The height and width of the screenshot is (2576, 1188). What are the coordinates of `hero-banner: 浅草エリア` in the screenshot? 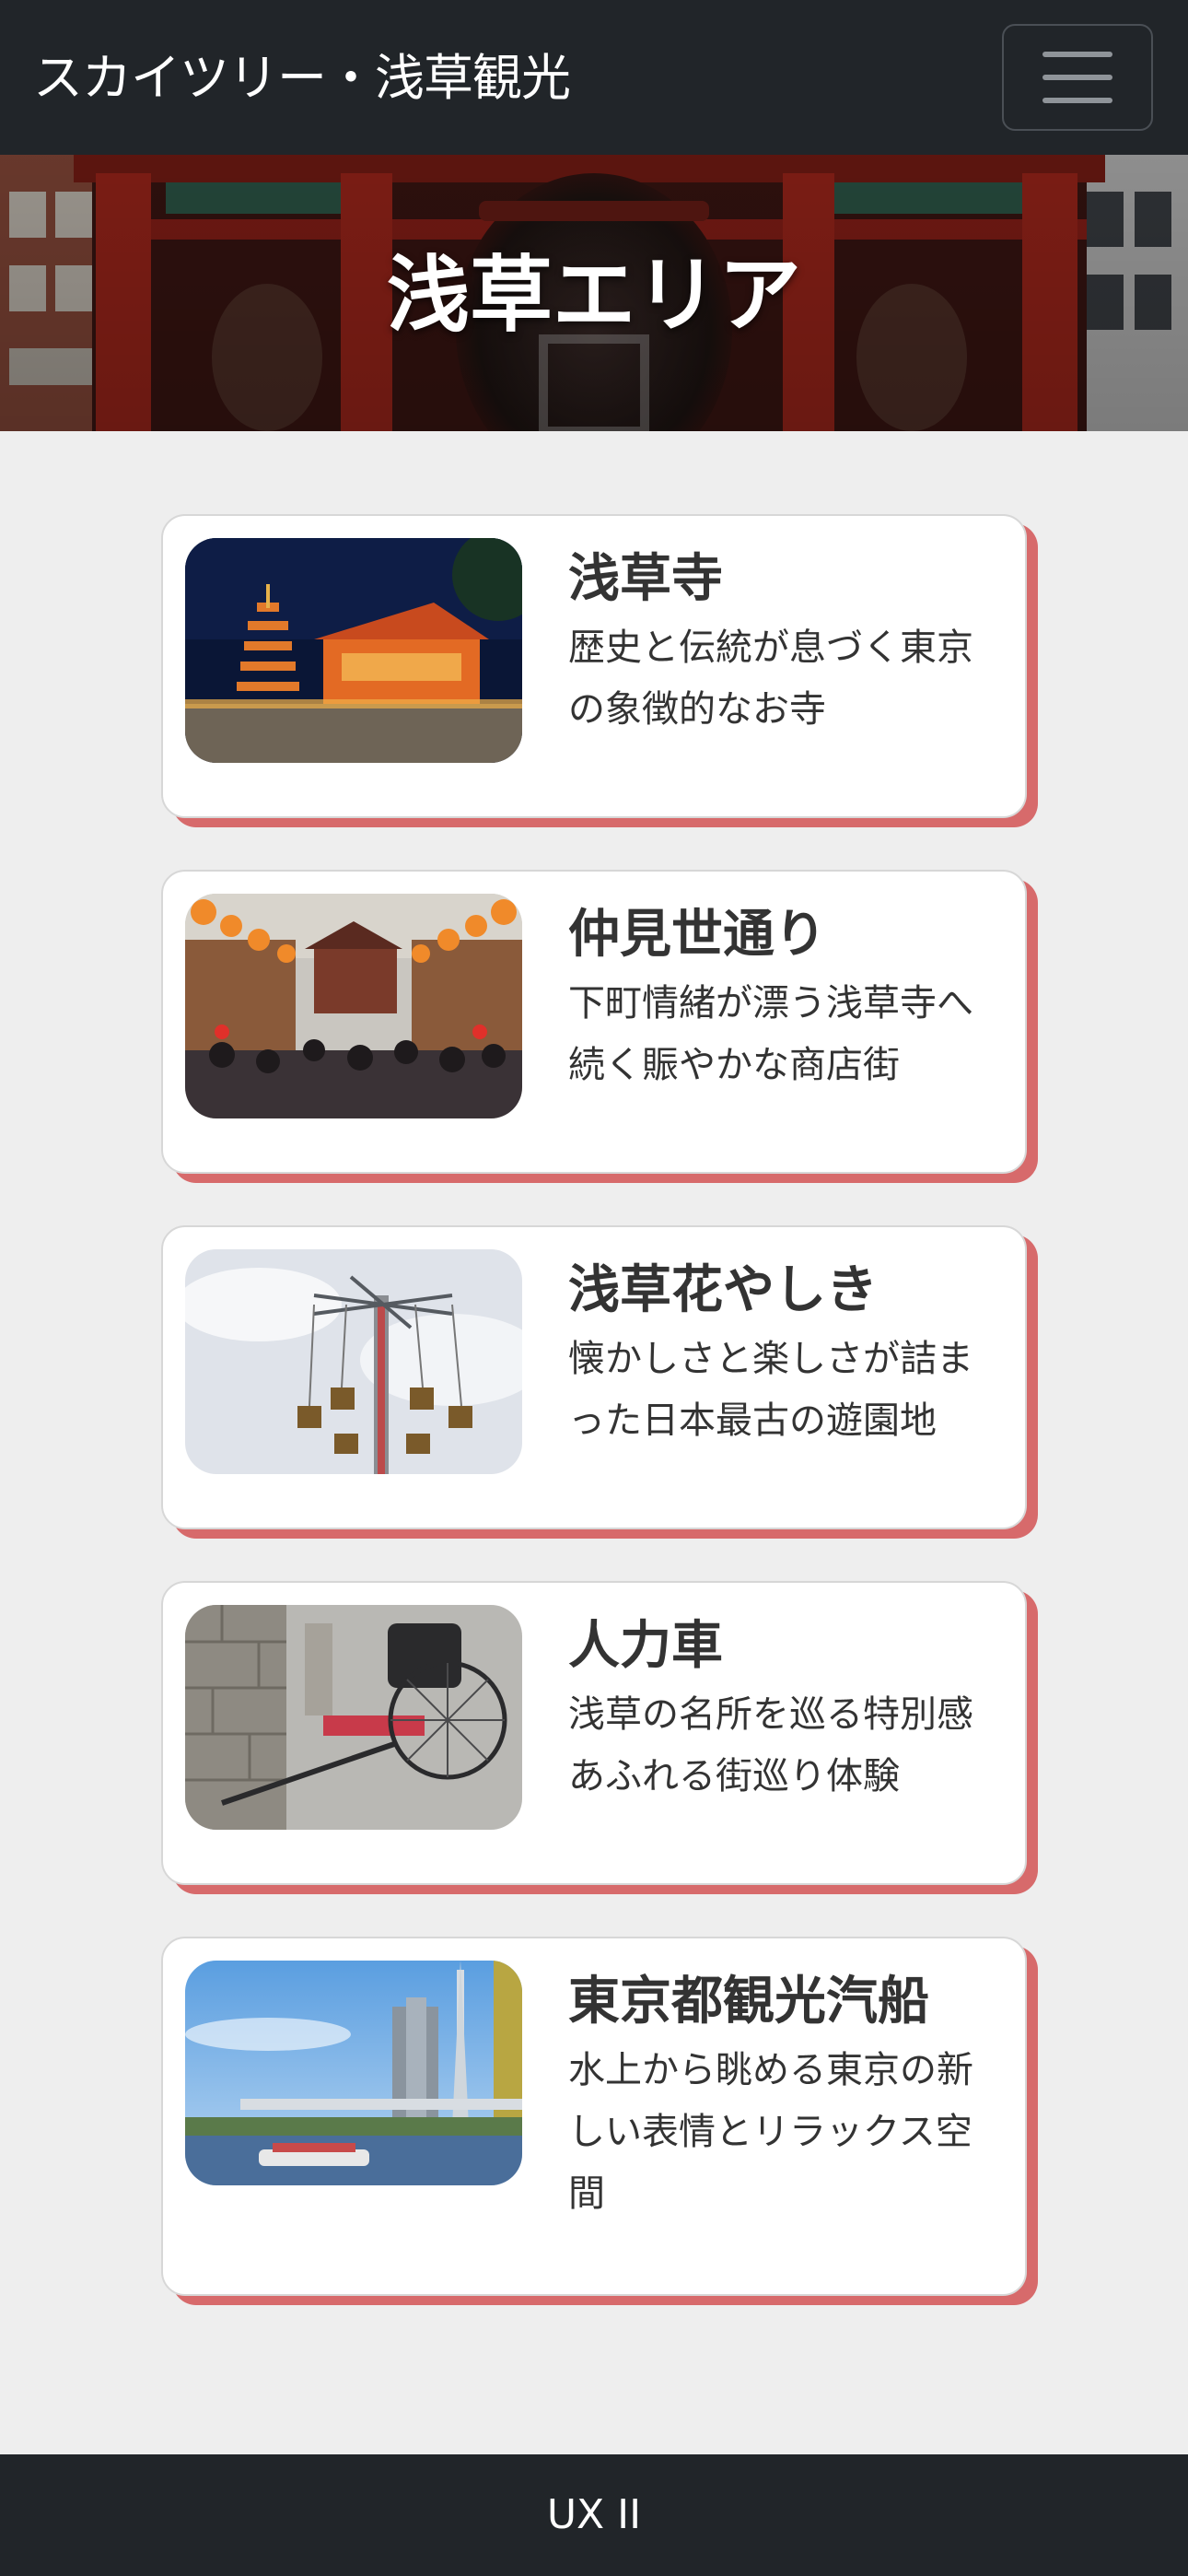 It's located at (594, 293).